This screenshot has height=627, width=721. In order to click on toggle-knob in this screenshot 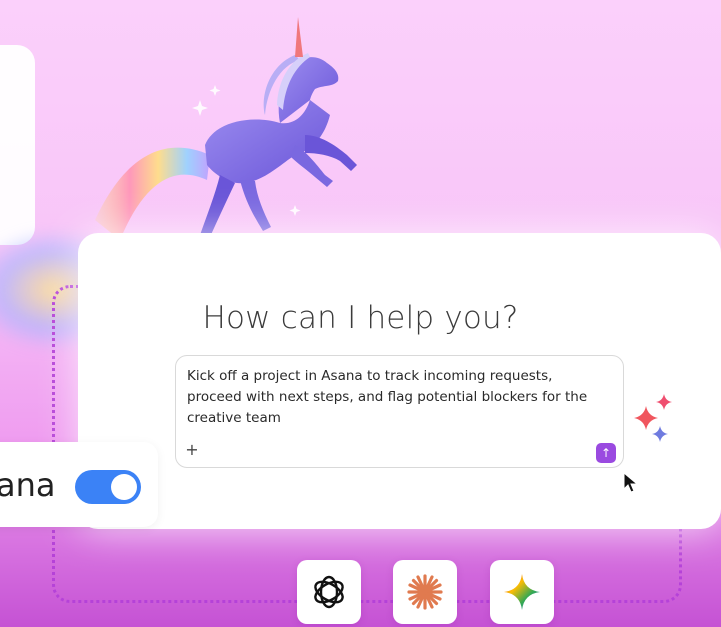, I will do `click(124, 487)`.